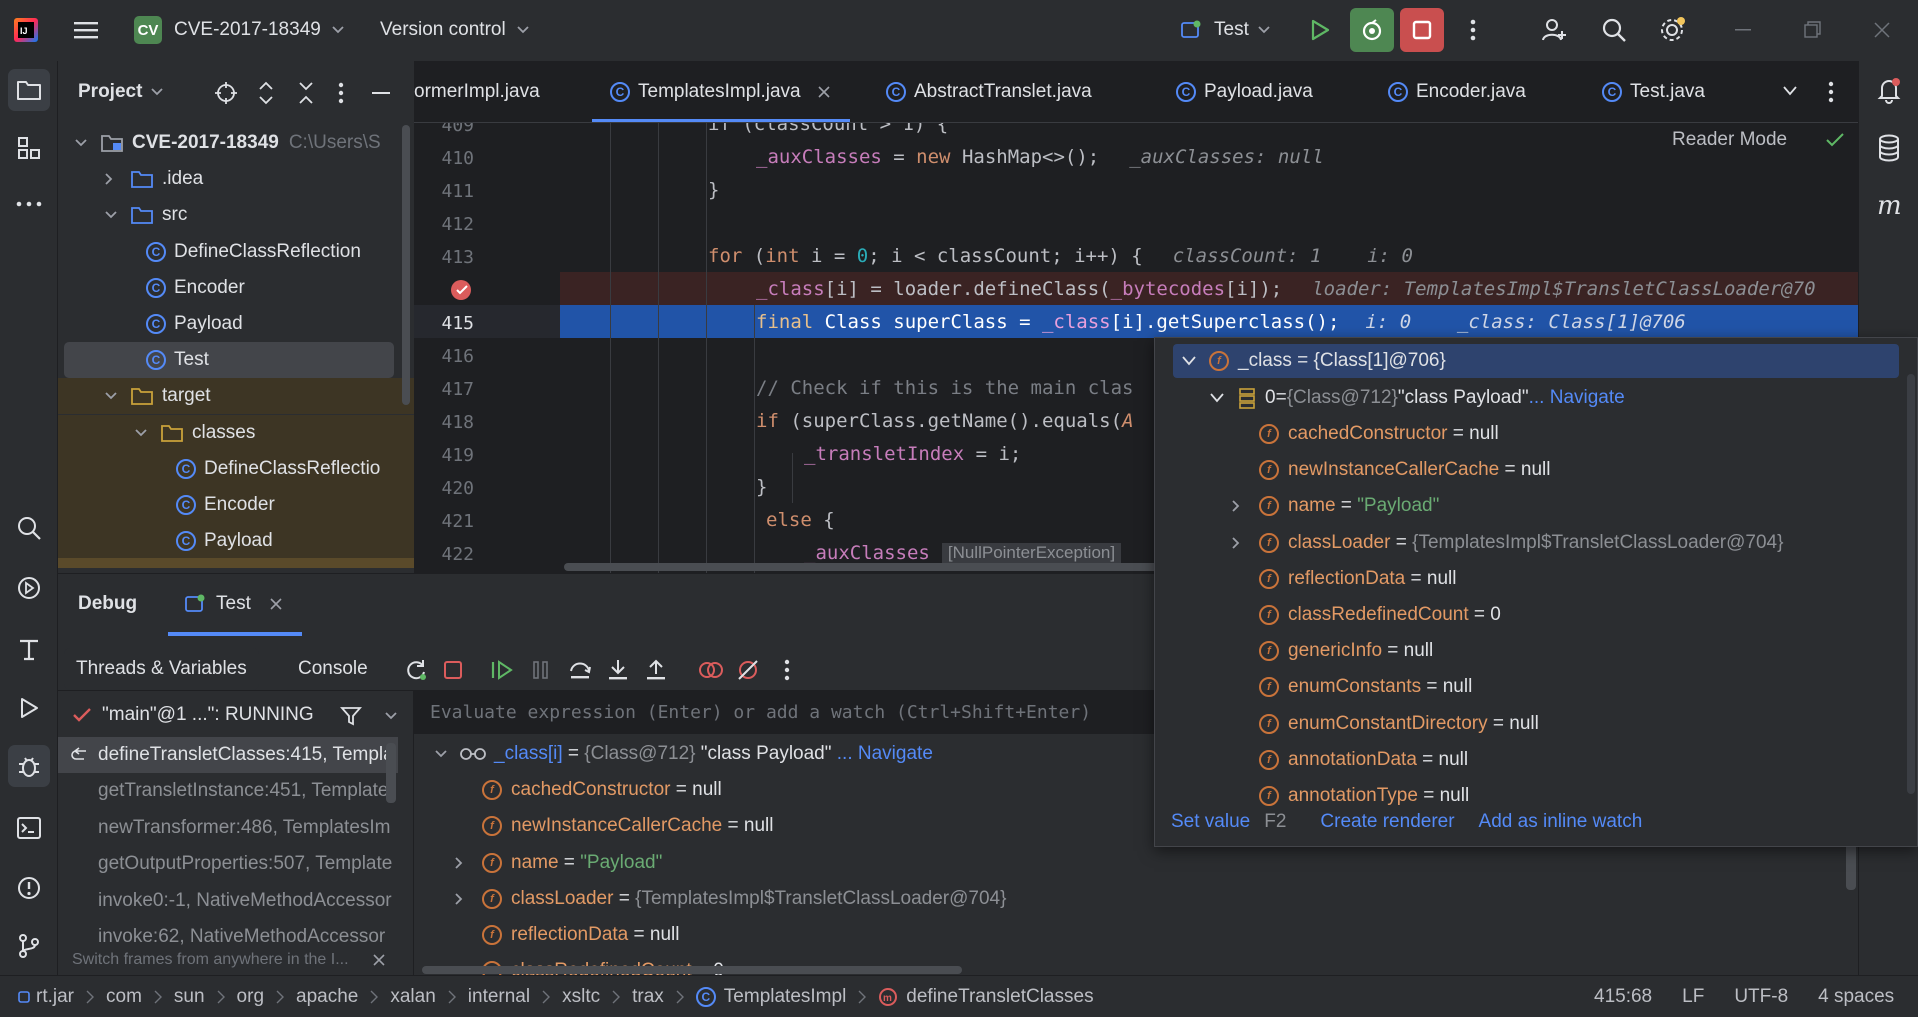 The image size is (1918, 1017). I want to click on rerun-debug-icon, so click(1372, 30).